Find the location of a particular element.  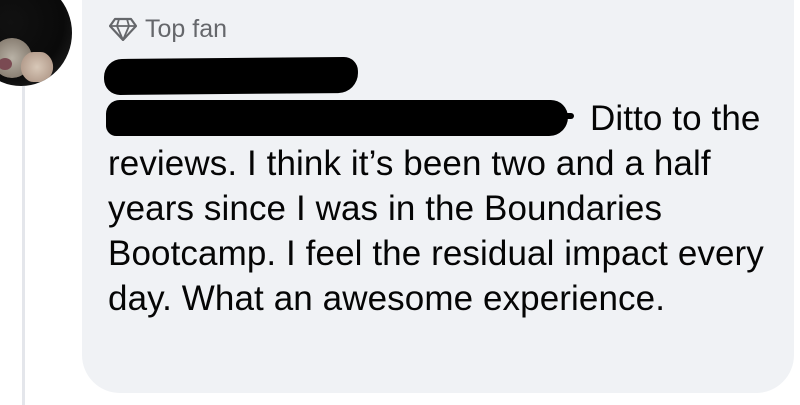

top-fan-badge: Top fan is located at coordinates (168, 29).